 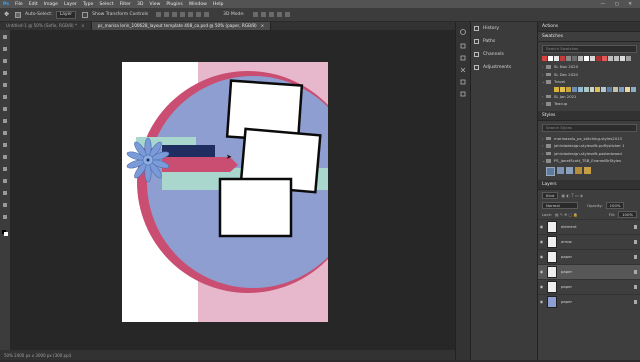 What do you see at coordinates (589, 184) in the screenshot?
I see `layers-panel-tab: Layers` at bounding box center [589, 184].